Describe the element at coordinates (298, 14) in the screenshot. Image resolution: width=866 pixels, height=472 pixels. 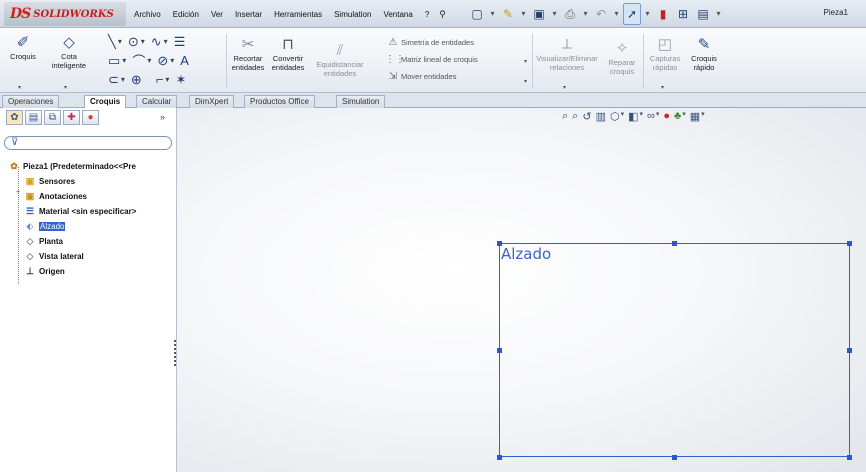
I see `menu-herramientas: Herramientas` at that location.